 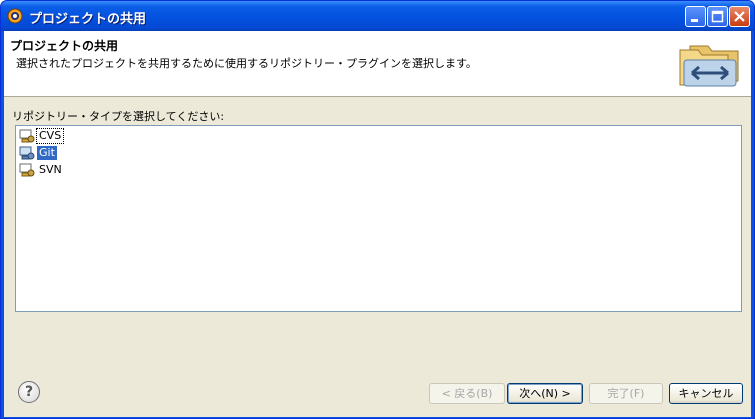 I want to click on close-button, so click(x=739, y=16).